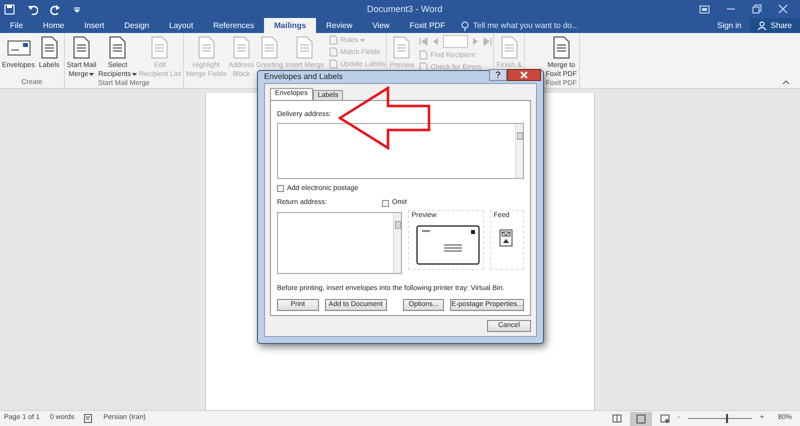  Describe the element at coordinates (94, 25) in the screenshot. I see `ribbon-tab: Insert` at that location.